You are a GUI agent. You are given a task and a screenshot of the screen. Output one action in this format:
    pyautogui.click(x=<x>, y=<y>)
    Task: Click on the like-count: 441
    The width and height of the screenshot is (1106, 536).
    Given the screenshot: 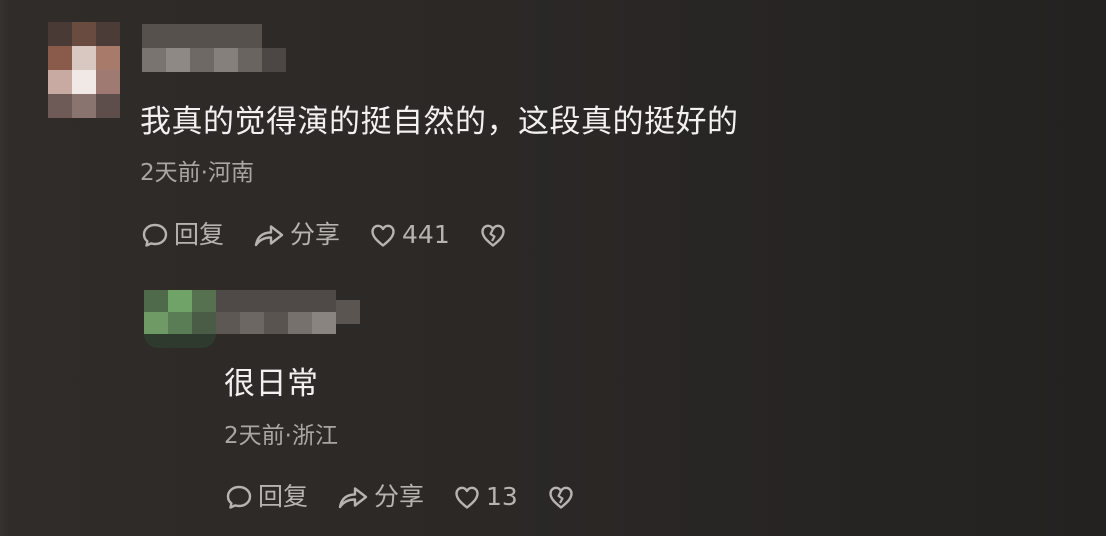 What is the action you would take?
    pyautogui.click(x=426, y=234)
    